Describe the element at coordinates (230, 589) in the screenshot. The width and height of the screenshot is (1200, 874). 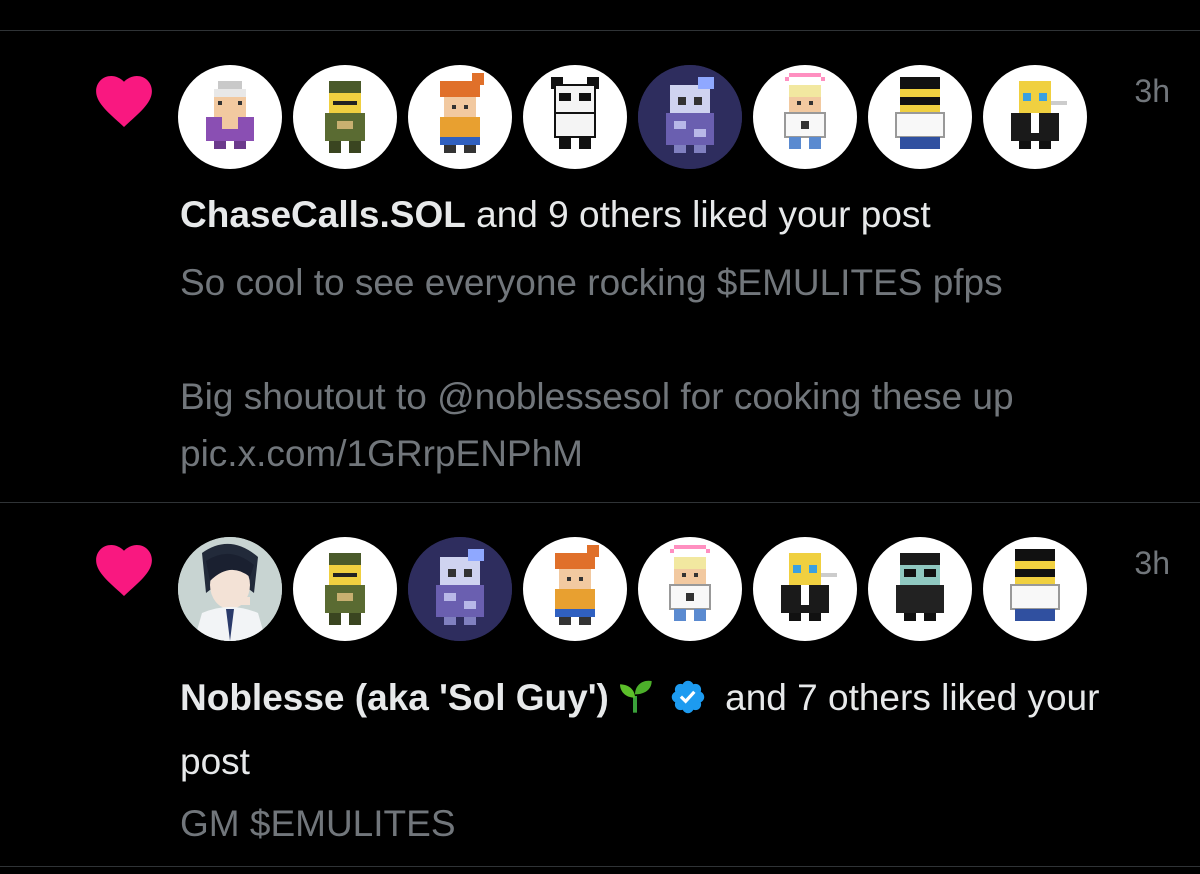
I see `anime-guy-avatar` at that location.